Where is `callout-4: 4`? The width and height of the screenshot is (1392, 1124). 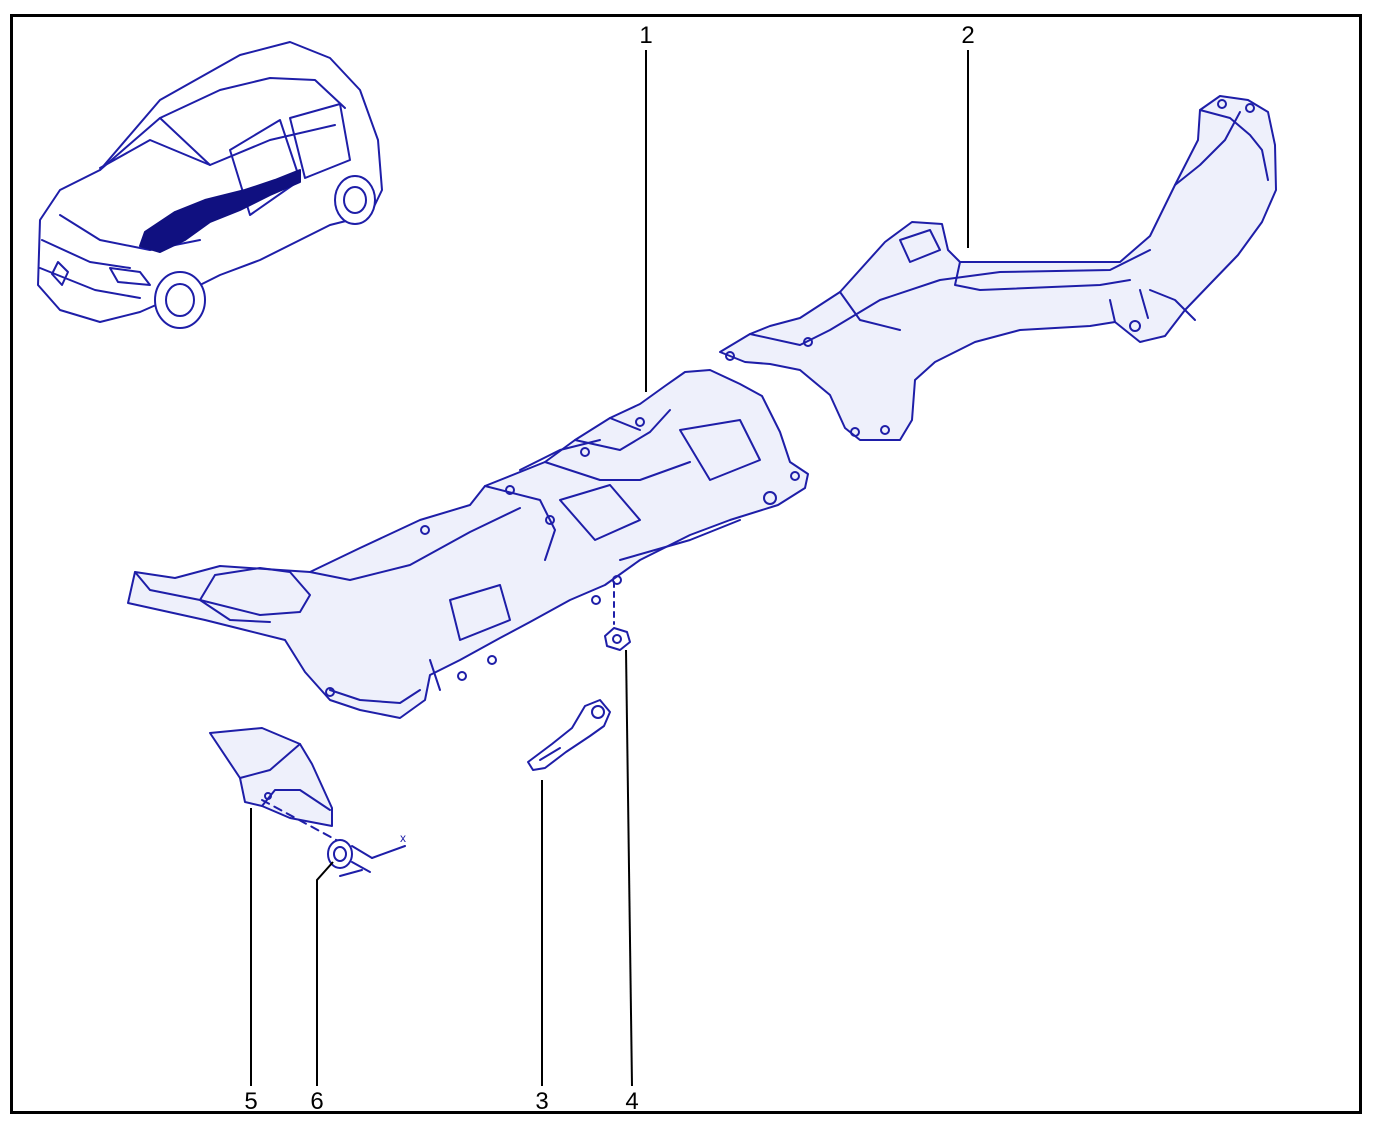
callout-4: 4 is located at coordinates (632, 1101).